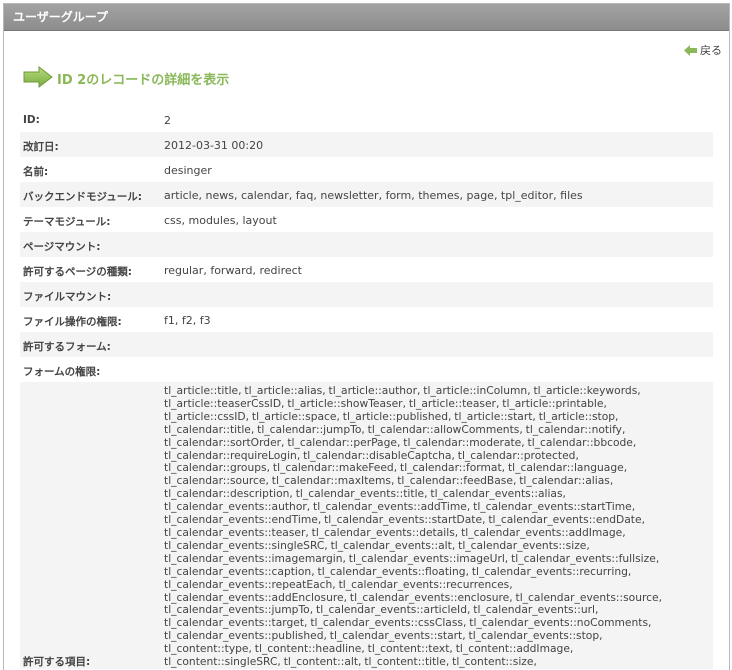 Image resolution: width=732 pixels, height=670 pixels. I want to click on back-control: 戻る, so click(703, 50).